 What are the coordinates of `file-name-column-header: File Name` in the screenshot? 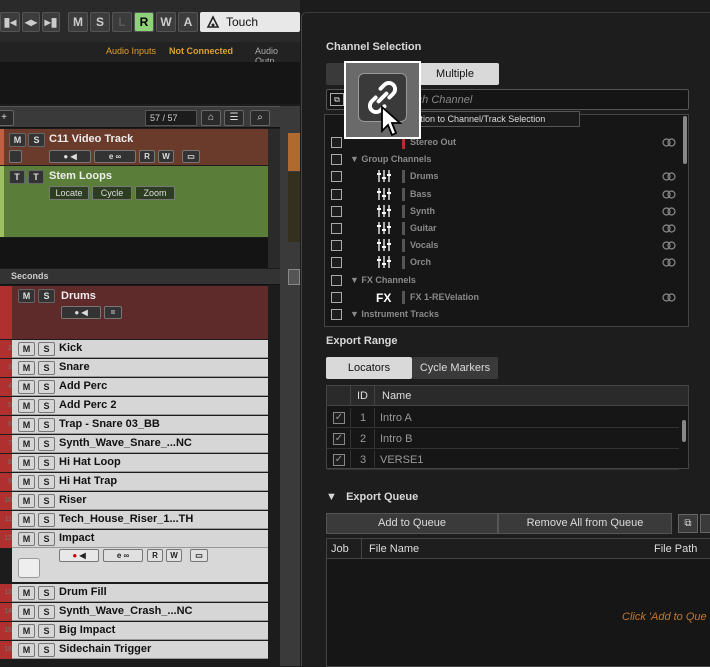 It's located at (394, 549).